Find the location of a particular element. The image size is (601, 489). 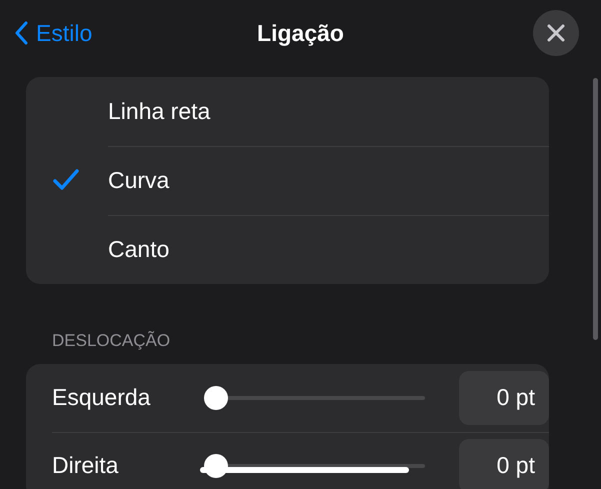

section-heading: DESLOCAÇÃO is located at coordinates (112, 341).